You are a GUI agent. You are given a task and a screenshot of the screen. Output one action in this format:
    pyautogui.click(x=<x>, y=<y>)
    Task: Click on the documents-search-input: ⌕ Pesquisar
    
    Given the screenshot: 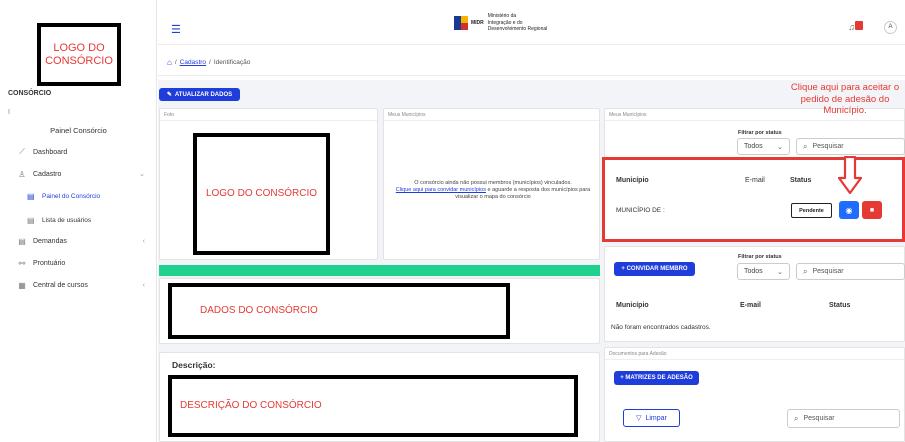 What is the action you would take?
    pyautogui.click(x=843, y=418)
    